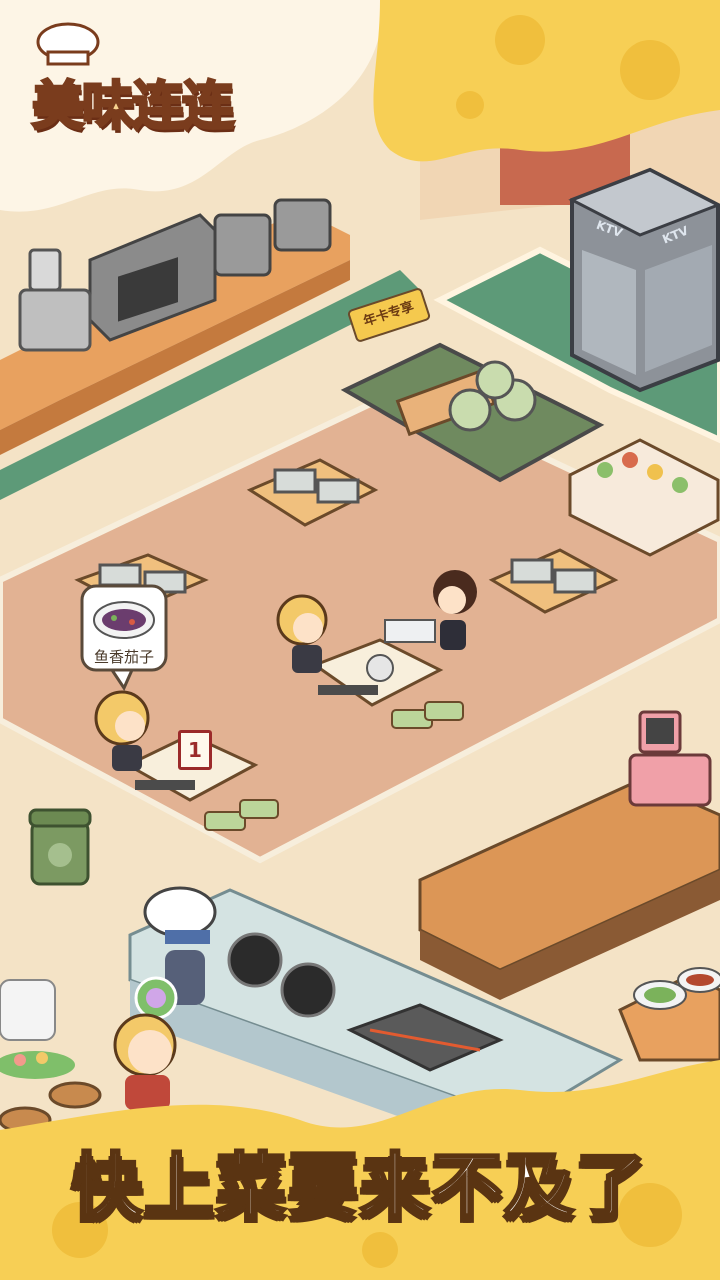  I want to click on trash-bin, so click(60, 847).